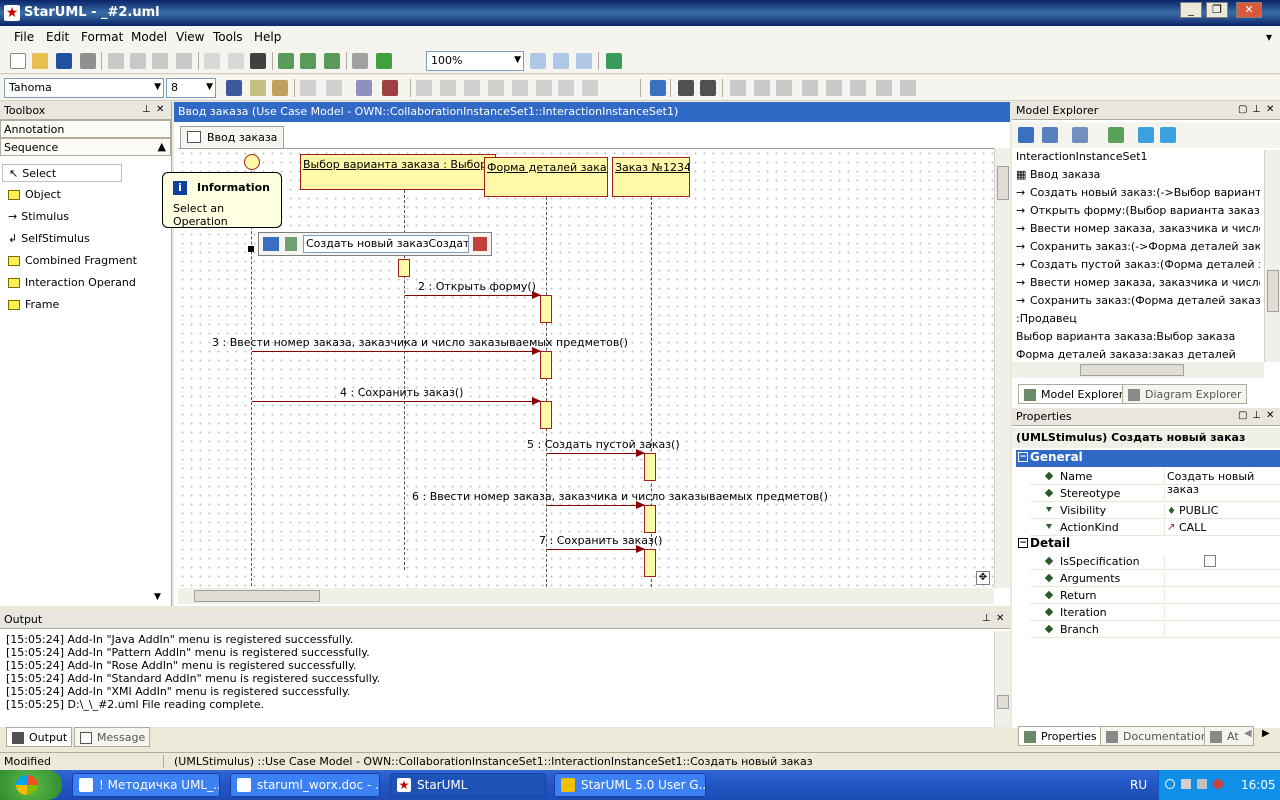  I want to click on tree-item: → Открыть форму:(Выбор варианта заказа->Ф, so click(1138, 212).